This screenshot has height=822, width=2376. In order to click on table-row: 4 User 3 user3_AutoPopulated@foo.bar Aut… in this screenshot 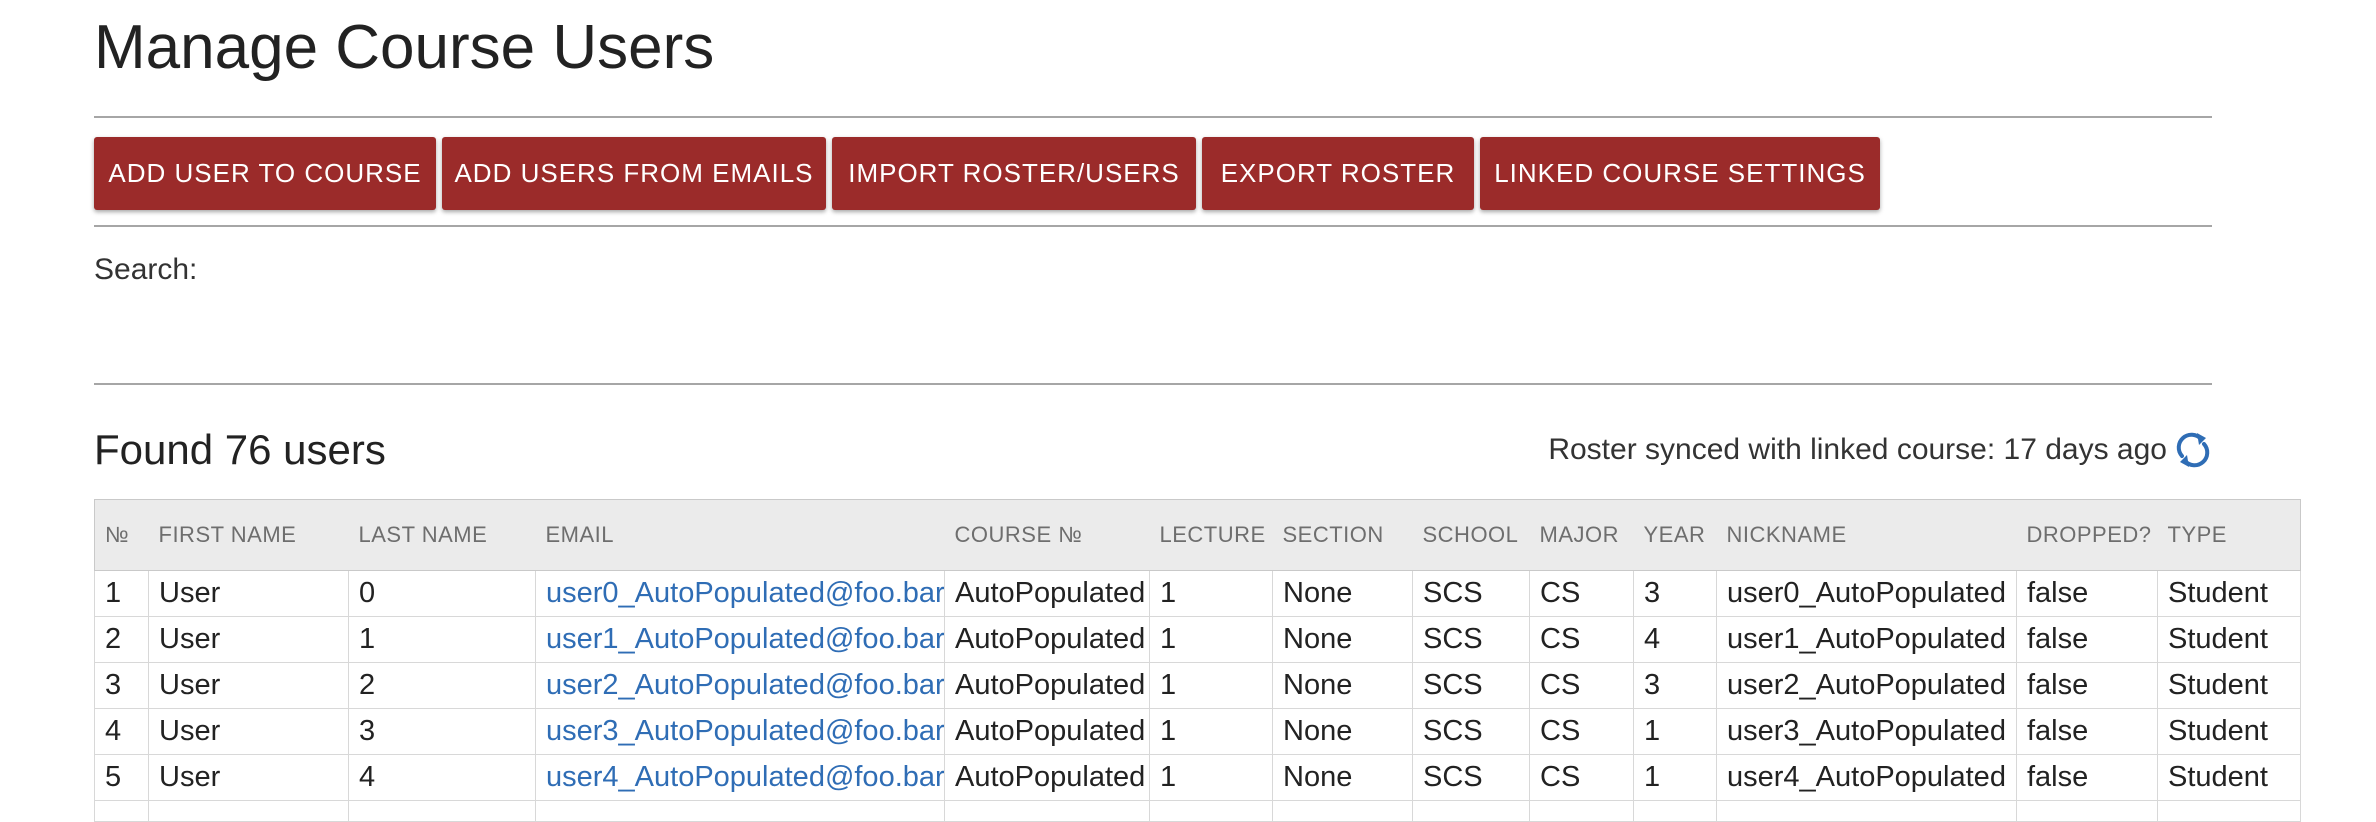, I will do `click(1197, 731)`.